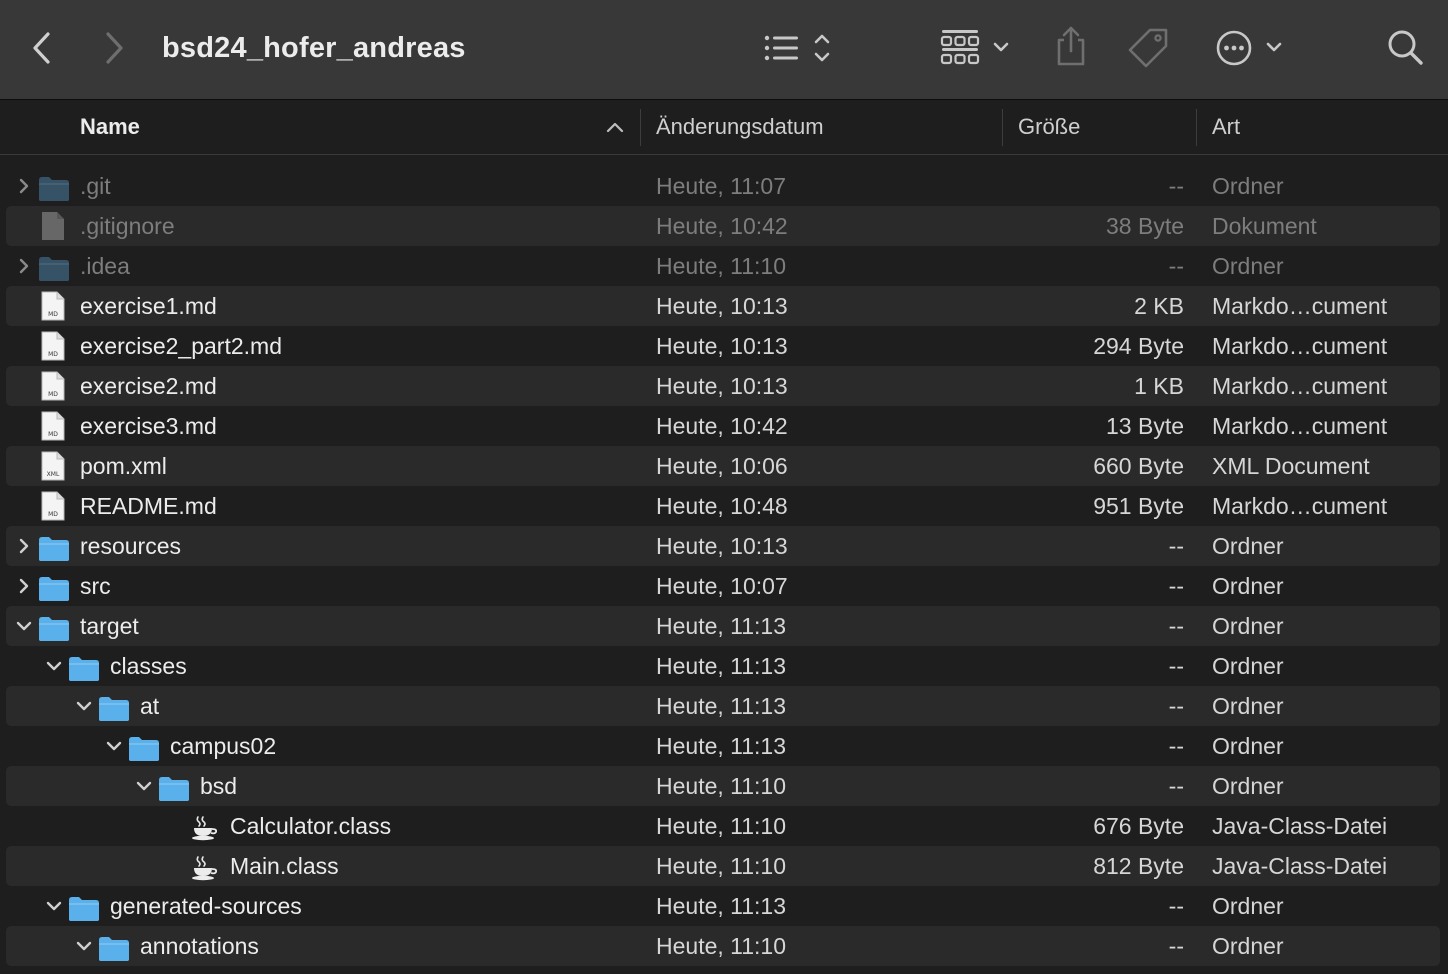 The image size is (1448, 974). What do you see at coordinates (206, 906) in the screenshot?
I see `file-name: generated-sources` at bounding box center [206, 906].